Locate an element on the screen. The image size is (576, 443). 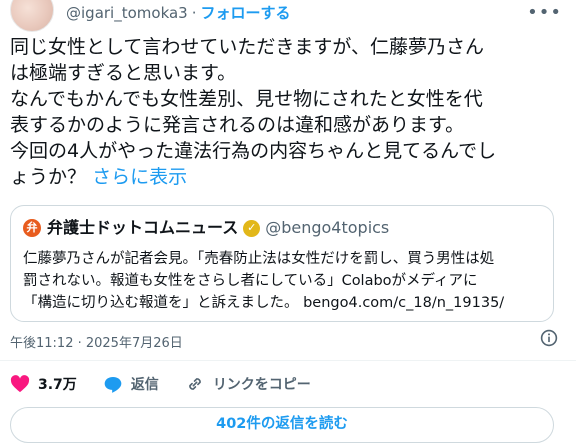
quote-author-name: 弁護士ドットコムニュース is located at coordinates (143, 227).